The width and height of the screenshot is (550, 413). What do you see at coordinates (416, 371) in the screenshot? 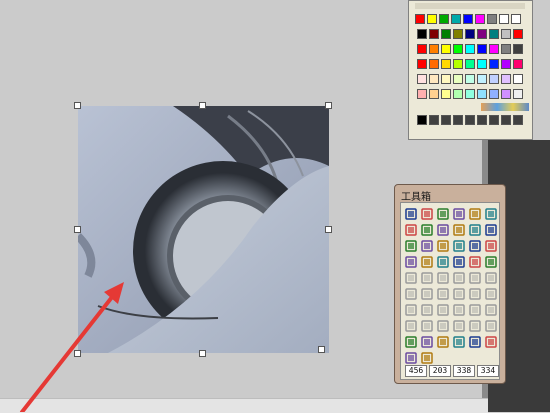
I see `coord-x-field: 456` at bounding box center [416, 371].